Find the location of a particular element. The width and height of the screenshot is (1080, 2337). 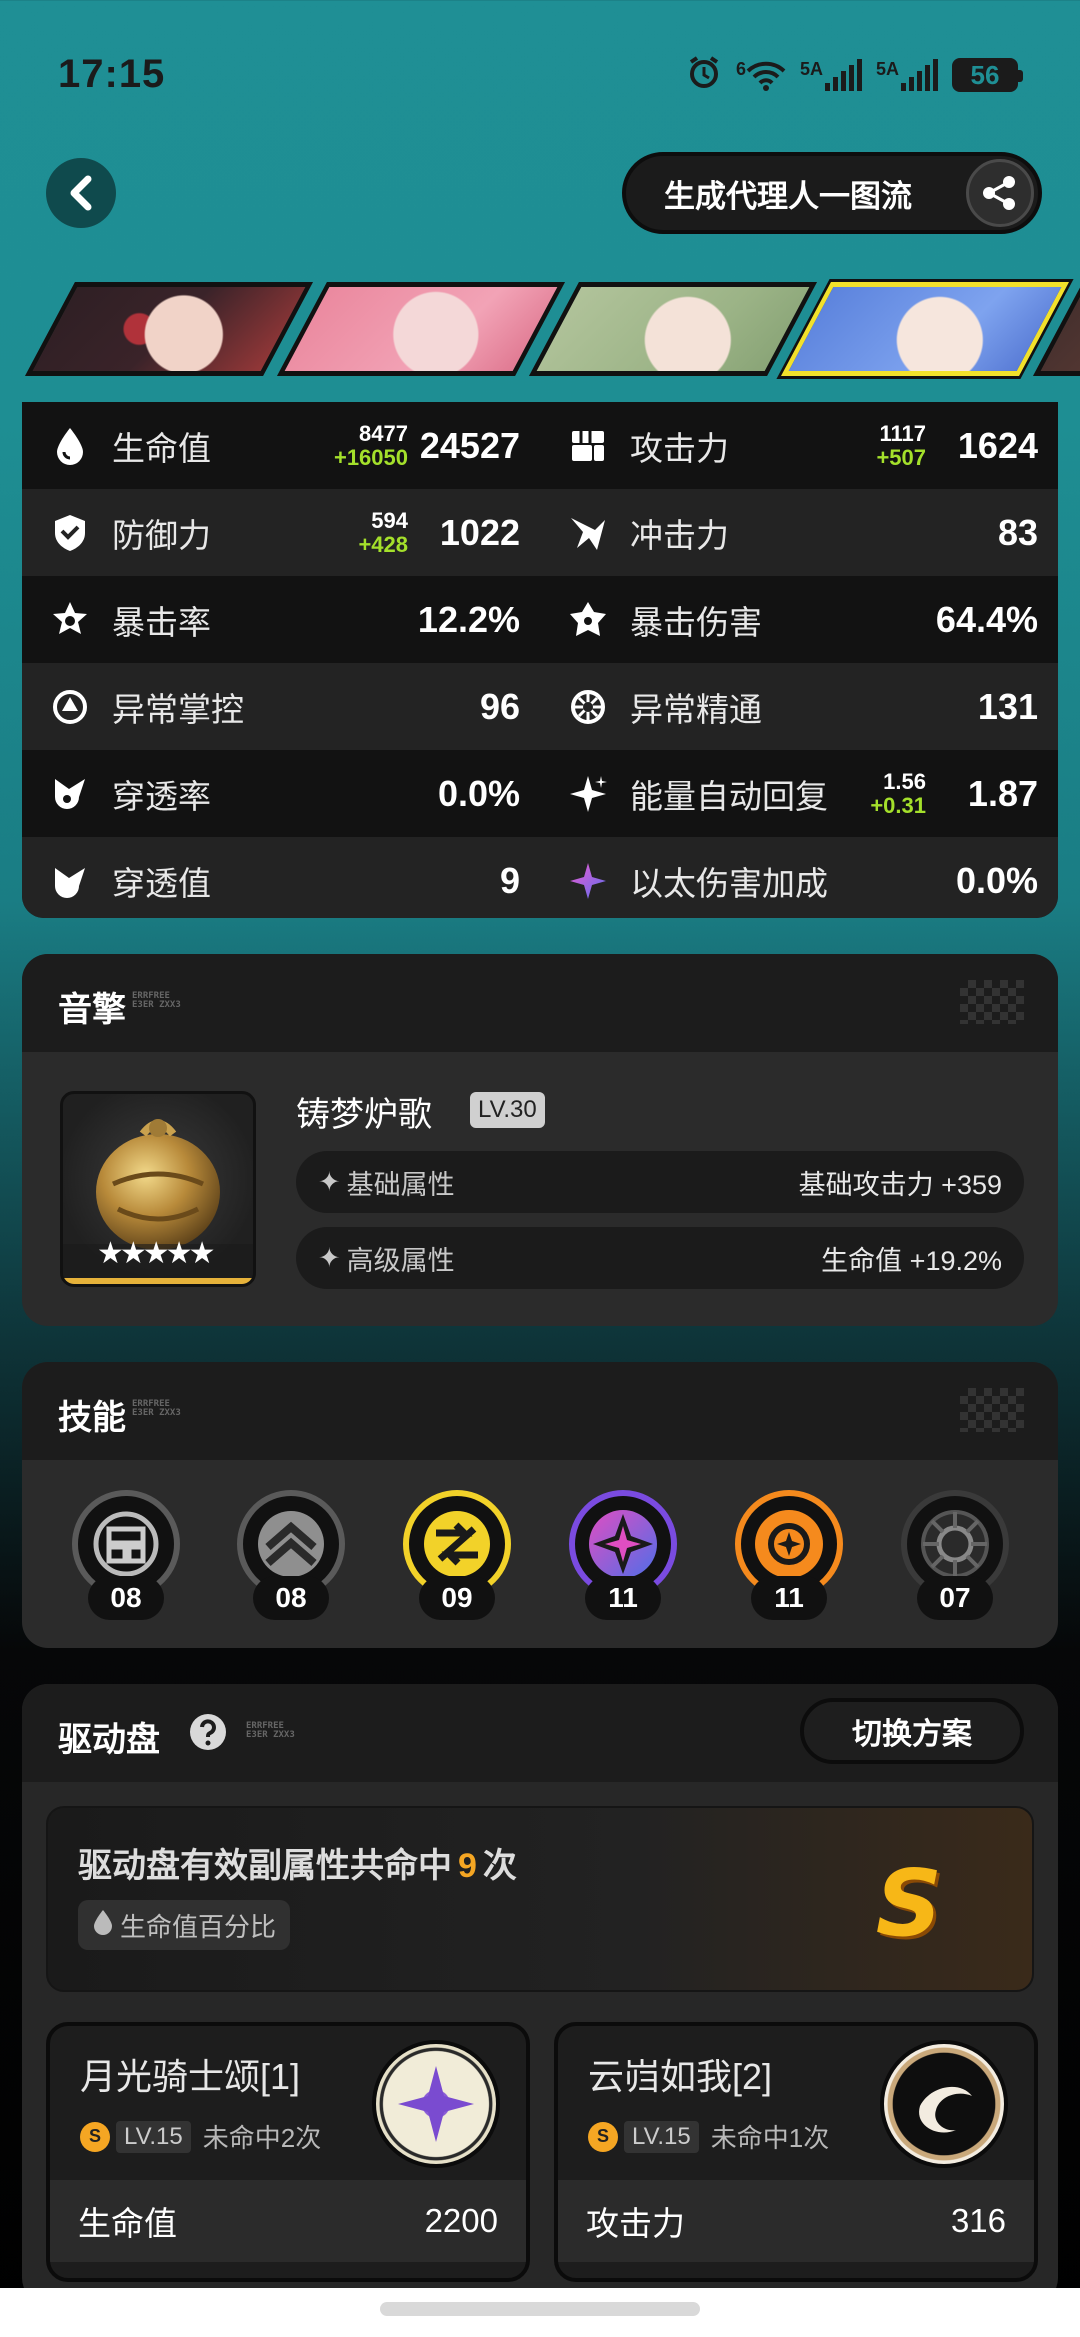

stat-value: 12.2% is located at coordinates (468, 619).